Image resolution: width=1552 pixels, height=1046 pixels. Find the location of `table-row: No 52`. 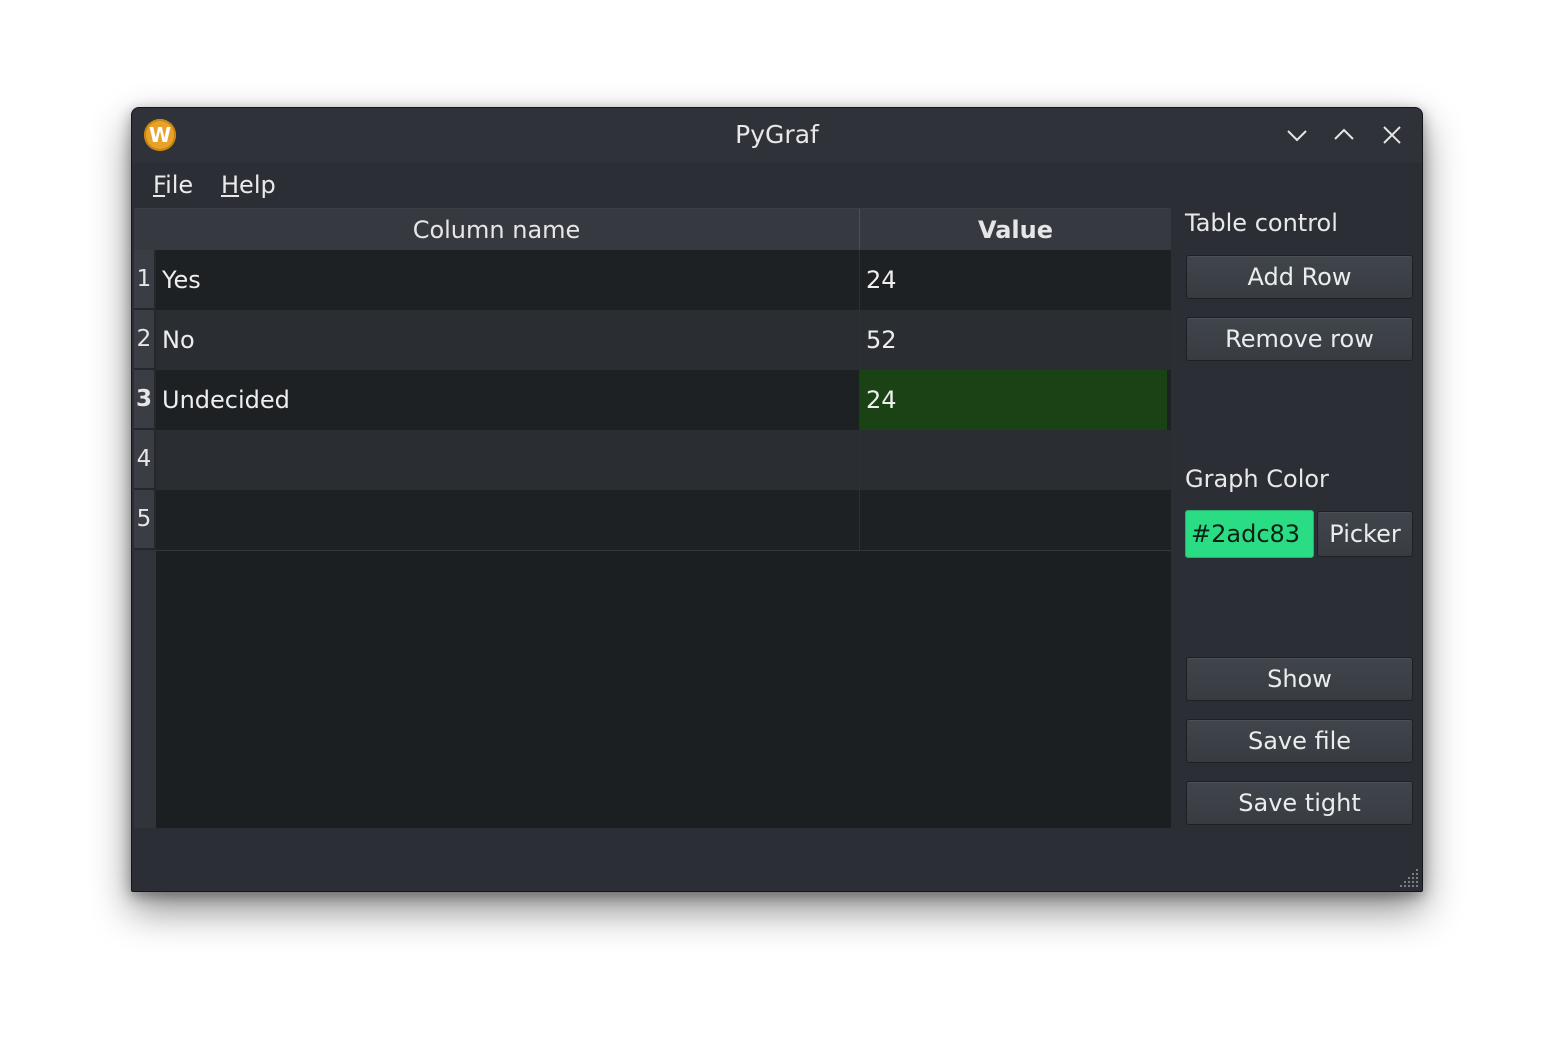

table-row: No 52 is located at coordinates (663, 340).